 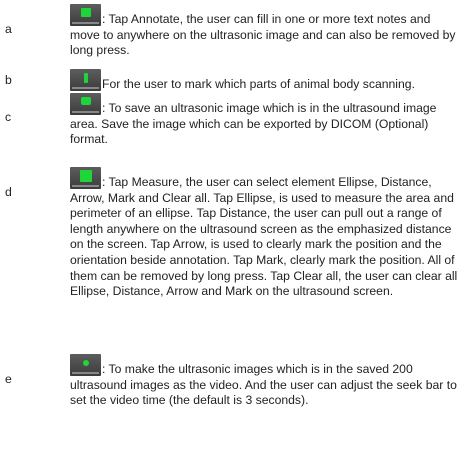 What do you see at coordinates (8, 379) in the screenshot?
I see `item-letter: e` at bounding box center [8, 379].